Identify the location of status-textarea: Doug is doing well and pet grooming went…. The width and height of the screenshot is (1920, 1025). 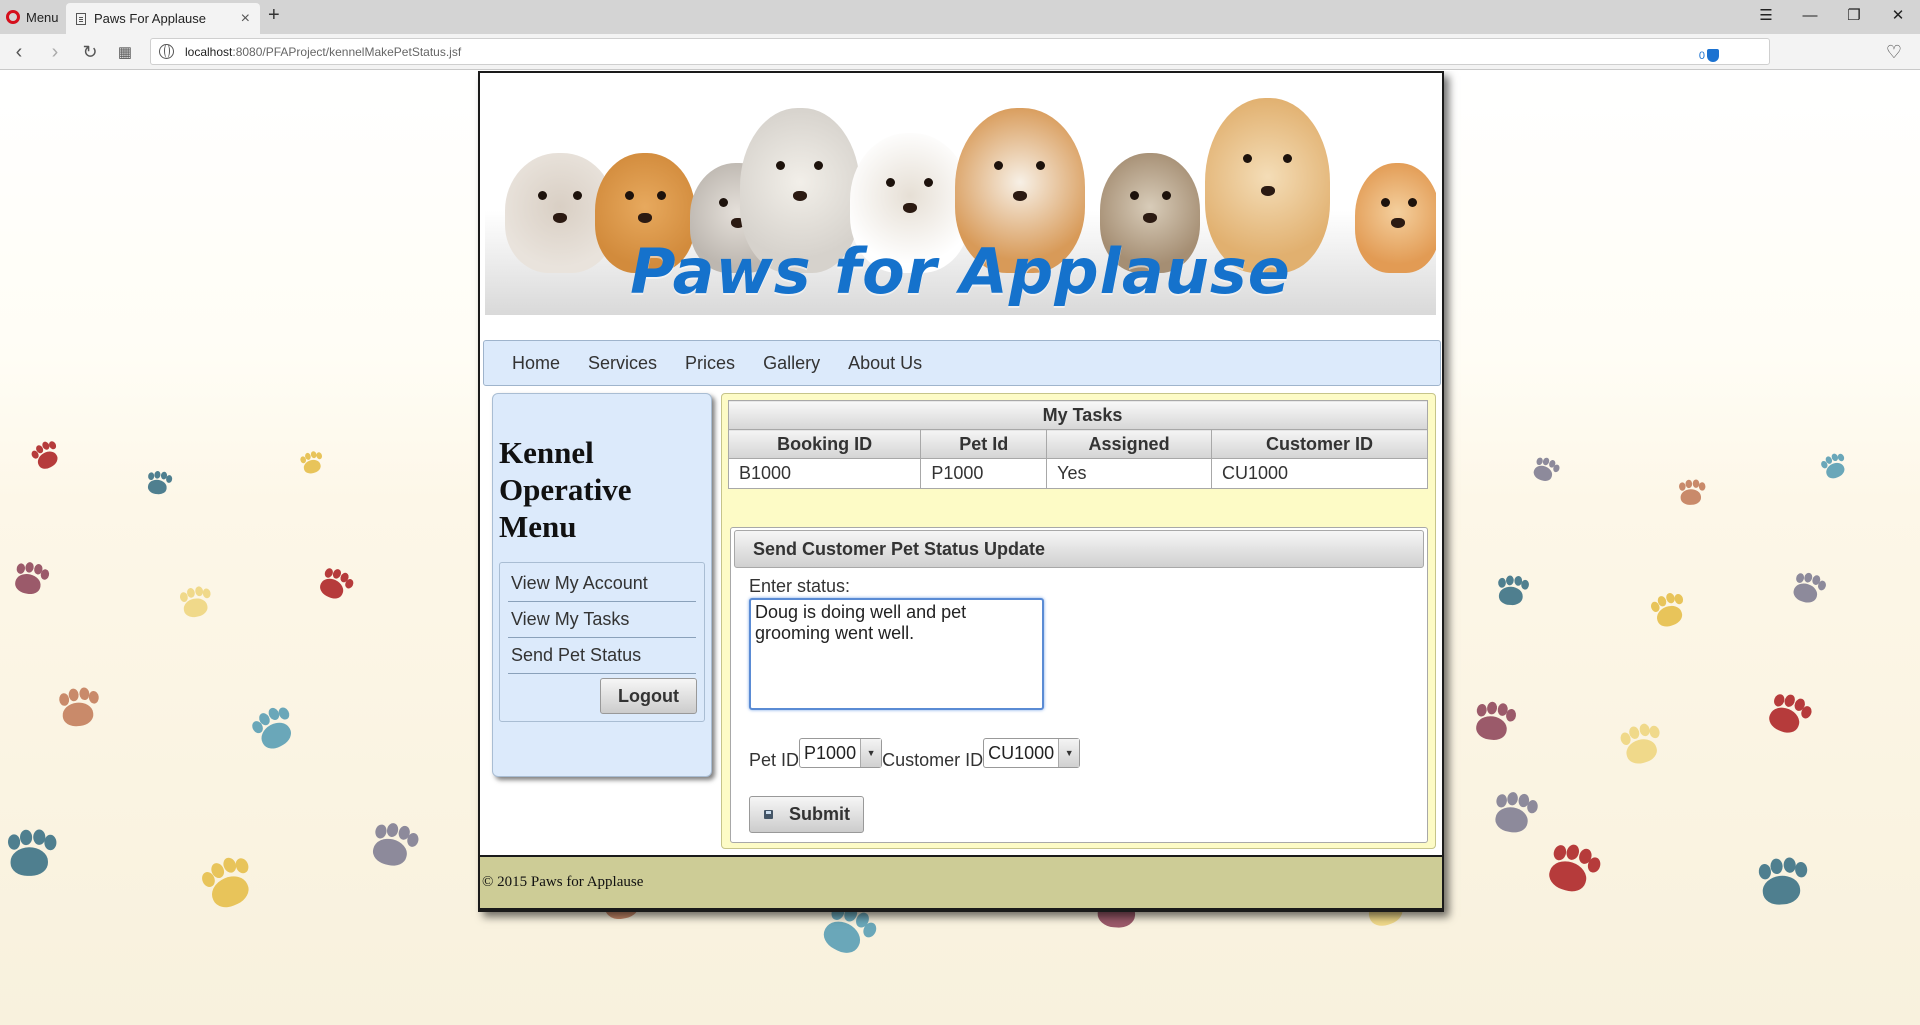
(896, 654).